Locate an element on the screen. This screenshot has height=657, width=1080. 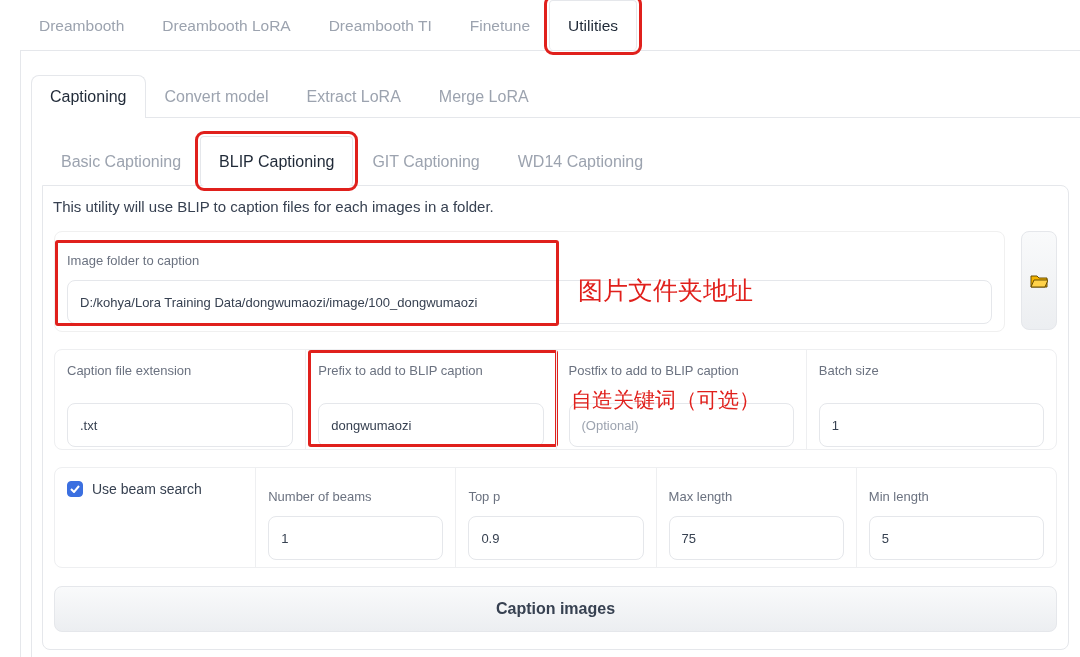
caption-images-button: Caption images is located at coordinates (555, 609).